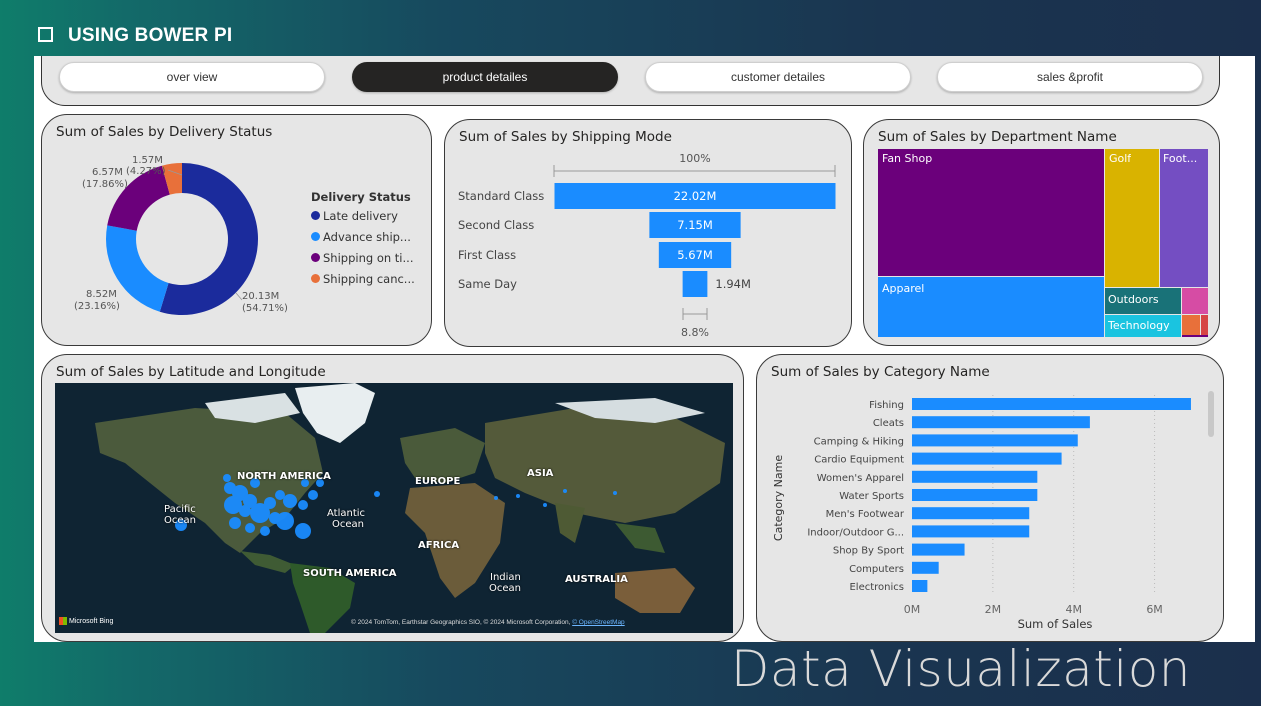 Image resolution: width=1261 pixels, height=706 pixels. Describe the element at coordinates (485, 77) in the screenshot. I see `tab-product-details: product detailes` at that location.